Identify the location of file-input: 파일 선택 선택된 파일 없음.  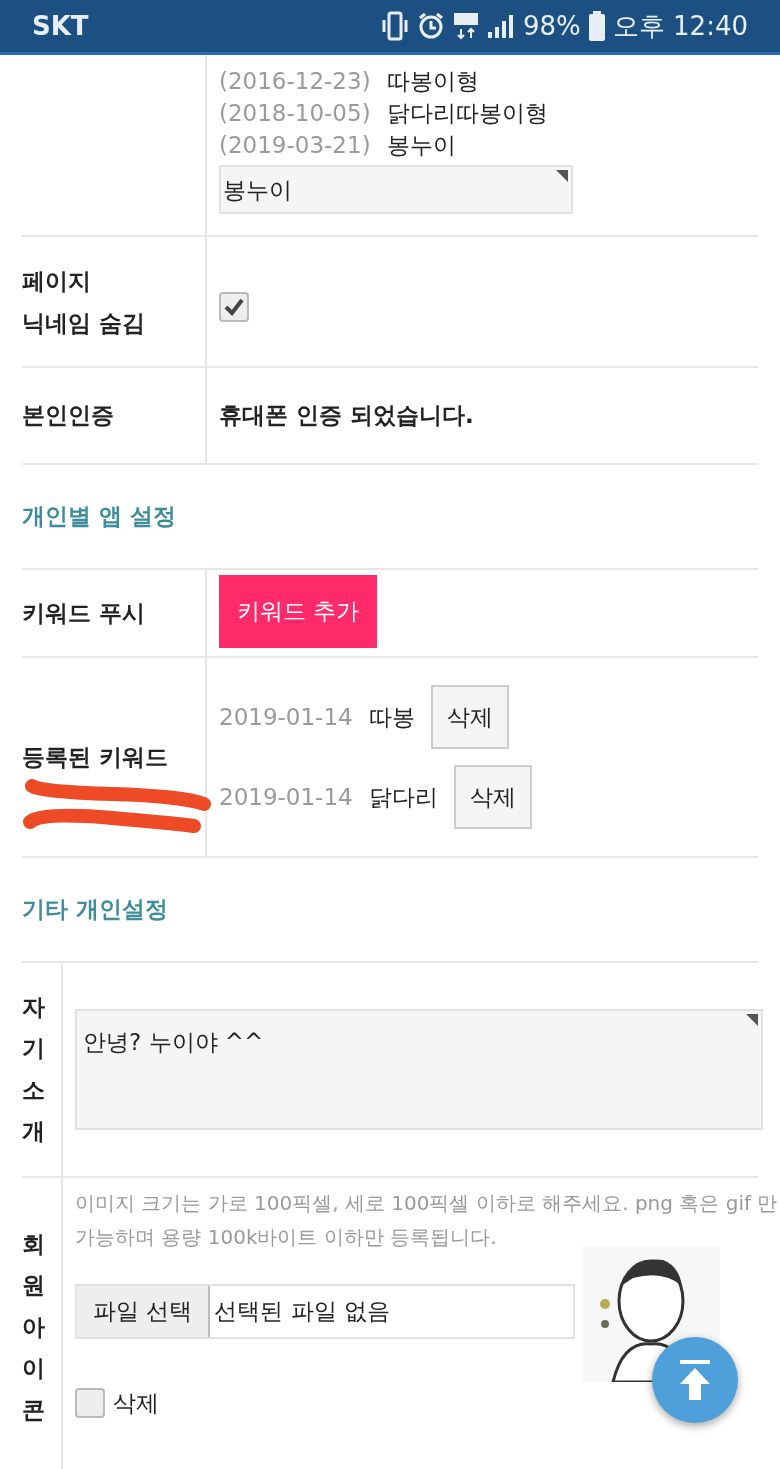
(325, 1311).